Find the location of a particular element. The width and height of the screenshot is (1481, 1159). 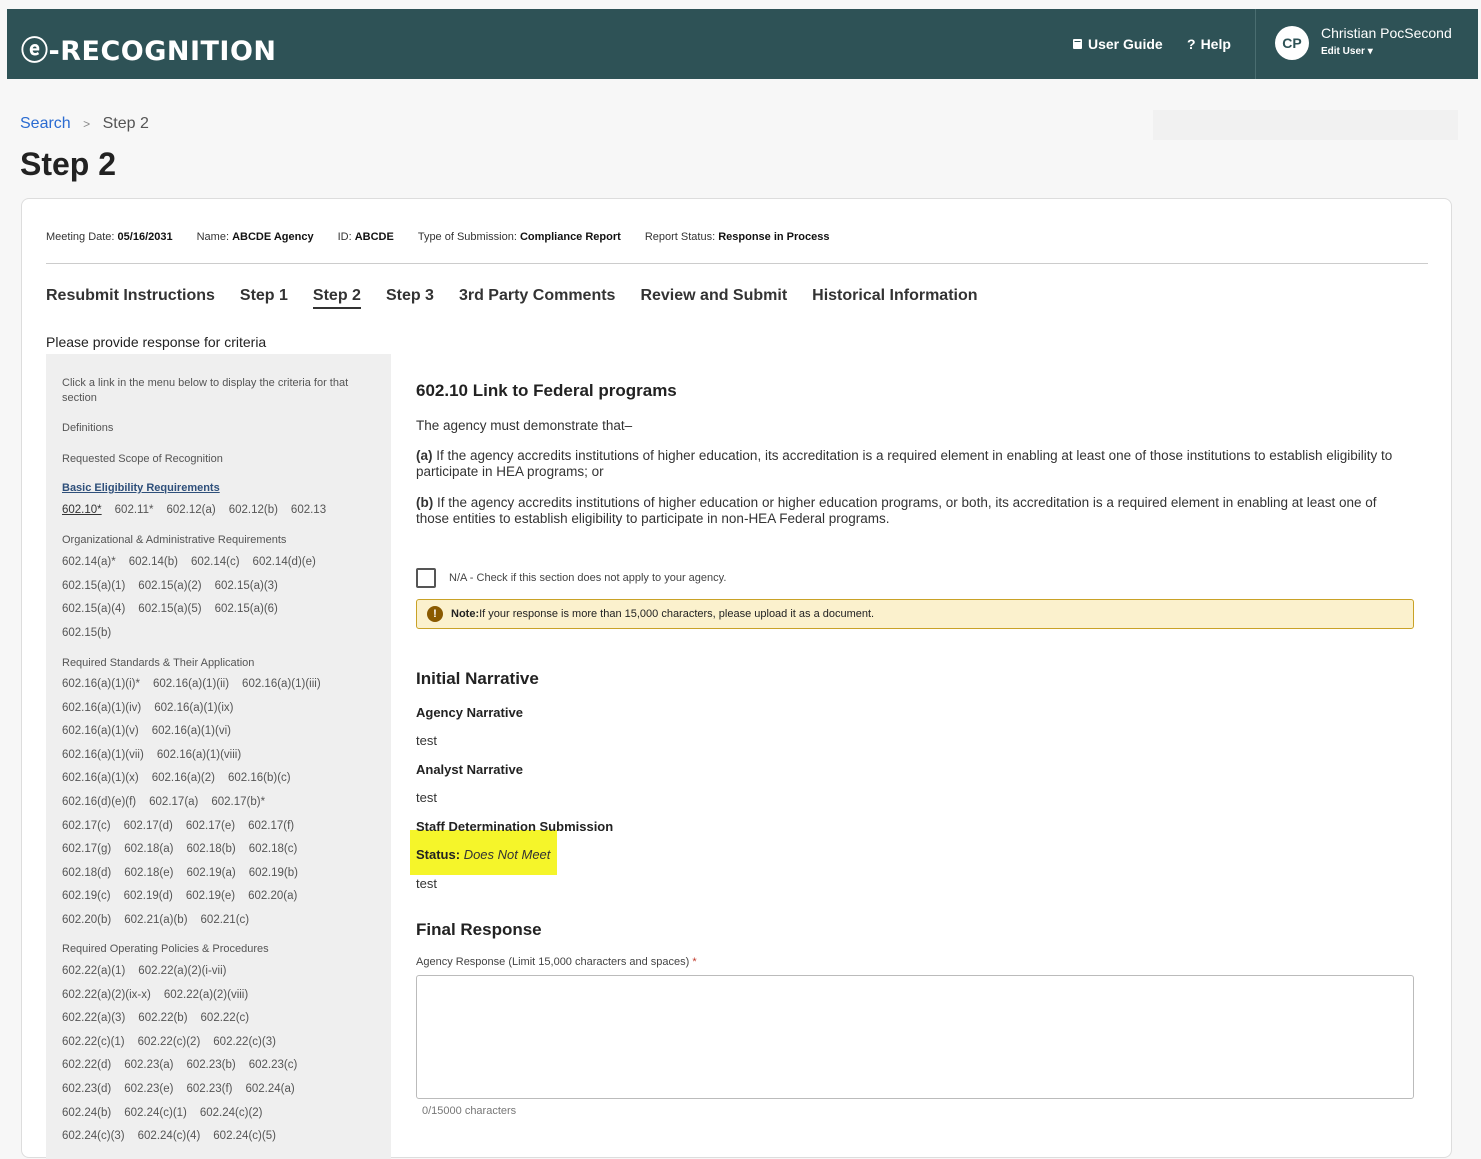

status-value: Does Not Meet is located at coordinates (507, 854).